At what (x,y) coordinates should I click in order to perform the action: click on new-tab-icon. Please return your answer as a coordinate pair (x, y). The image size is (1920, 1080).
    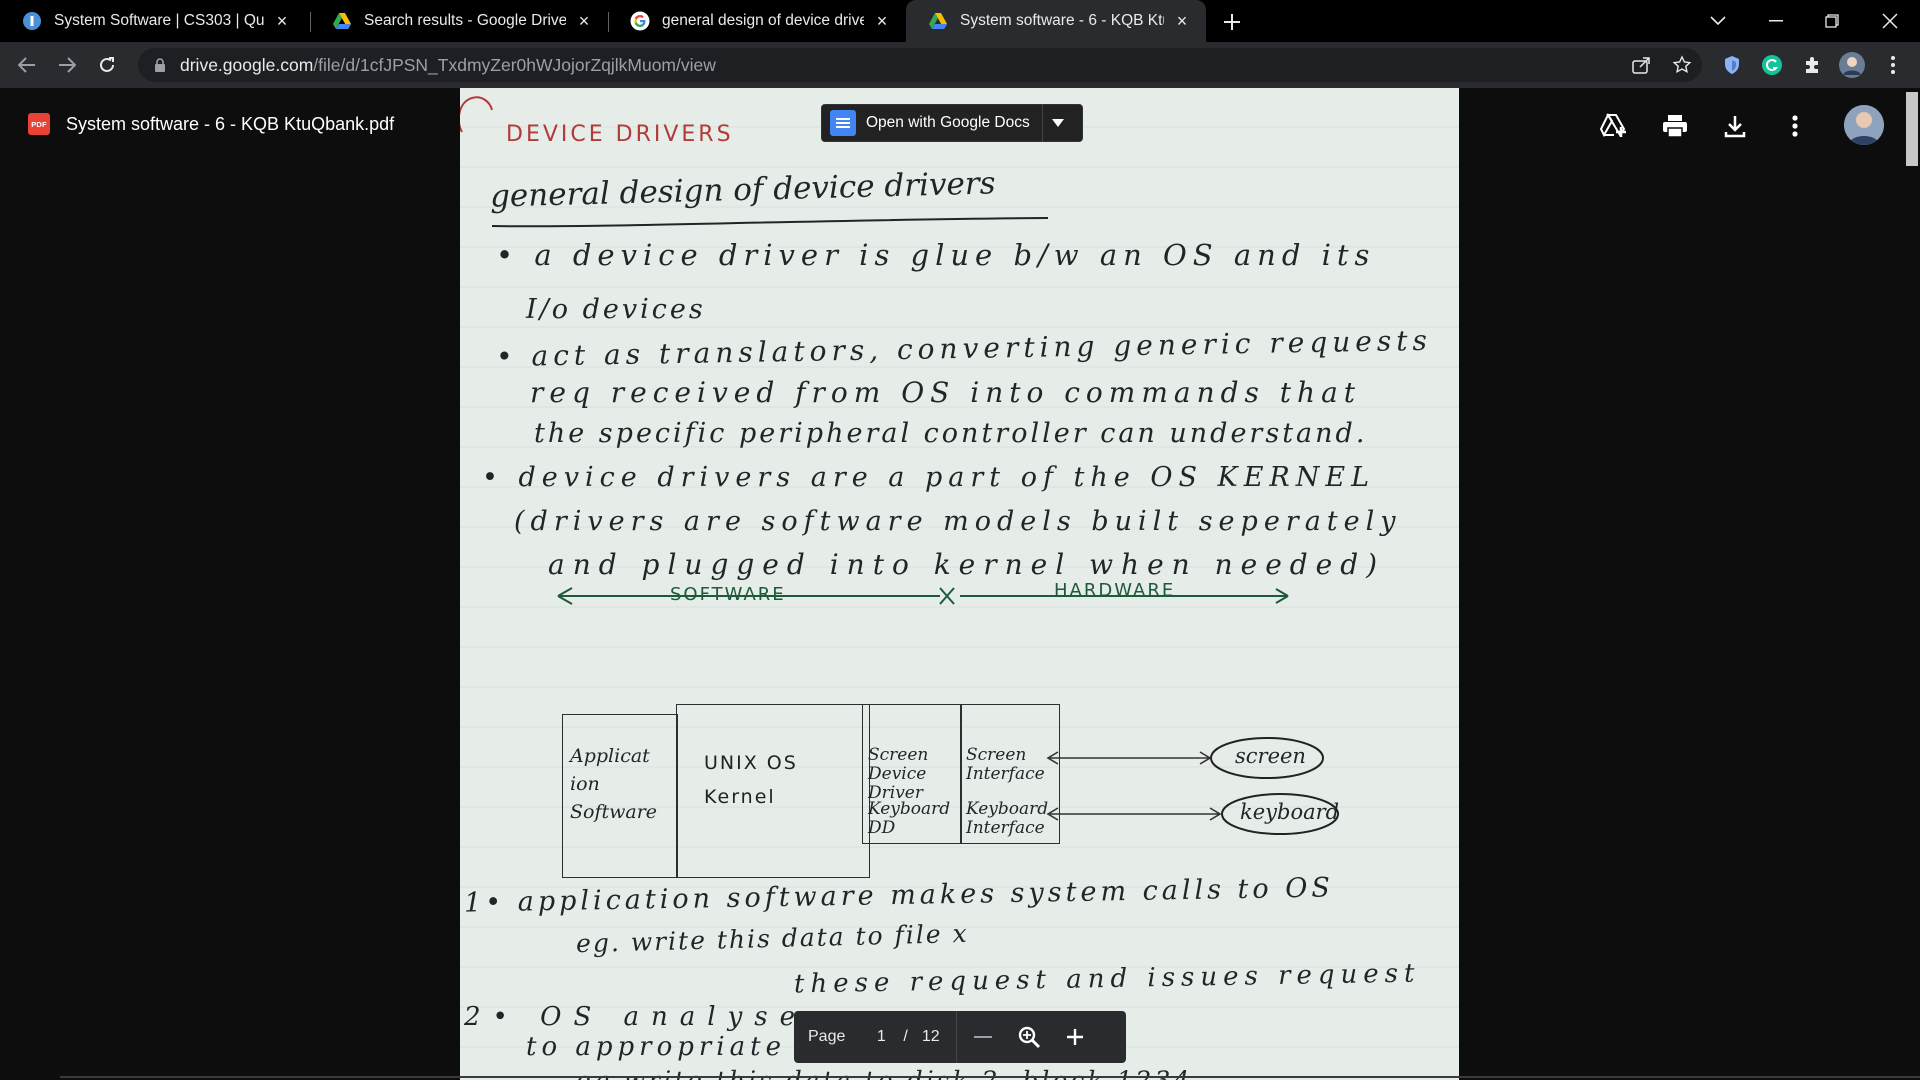
    Looking at the image, I should click on (1232, 22).